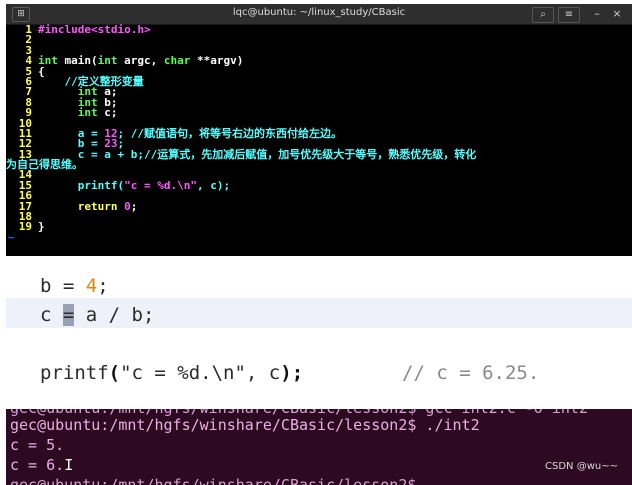  Describe the element at coordinates (41, 227) in the screenshot. I see `code-text: }` at that location.